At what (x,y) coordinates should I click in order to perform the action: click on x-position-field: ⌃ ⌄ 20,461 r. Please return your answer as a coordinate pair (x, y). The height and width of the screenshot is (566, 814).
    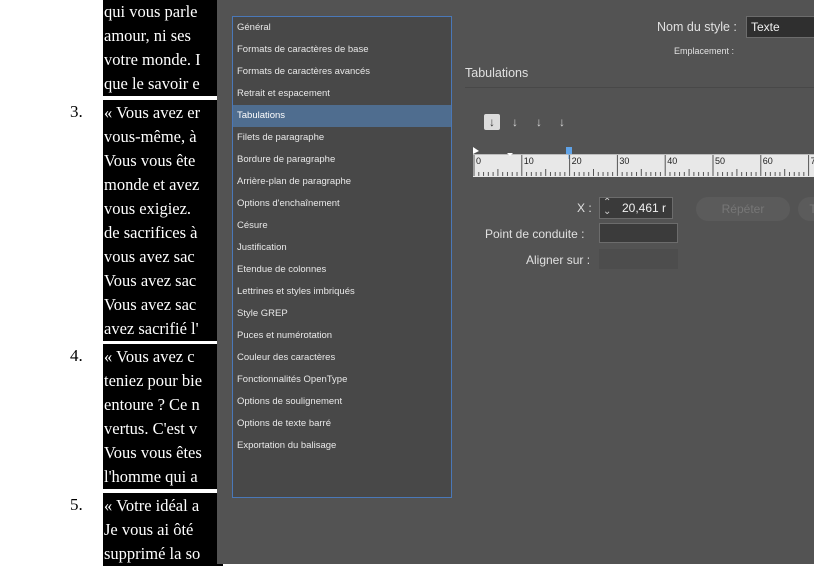
    Looking at the image, I should click on (636, 208).